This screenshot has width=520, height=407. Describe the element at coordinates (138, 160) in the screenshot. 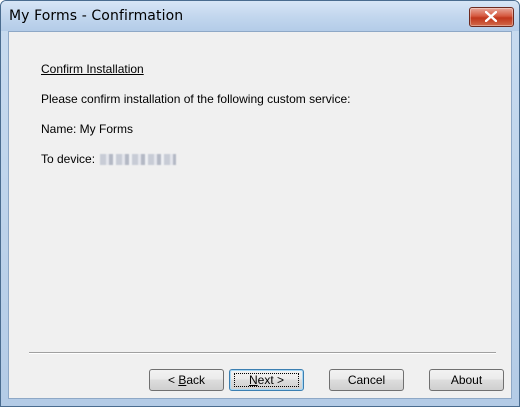

I see `redacted-device-address` at that location.